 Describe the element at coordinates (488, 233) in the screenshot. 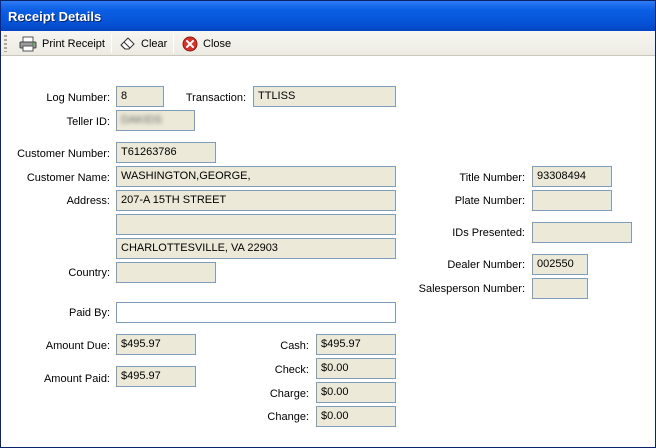

I see `ids-presented-label: IDs Presented:` at that location.